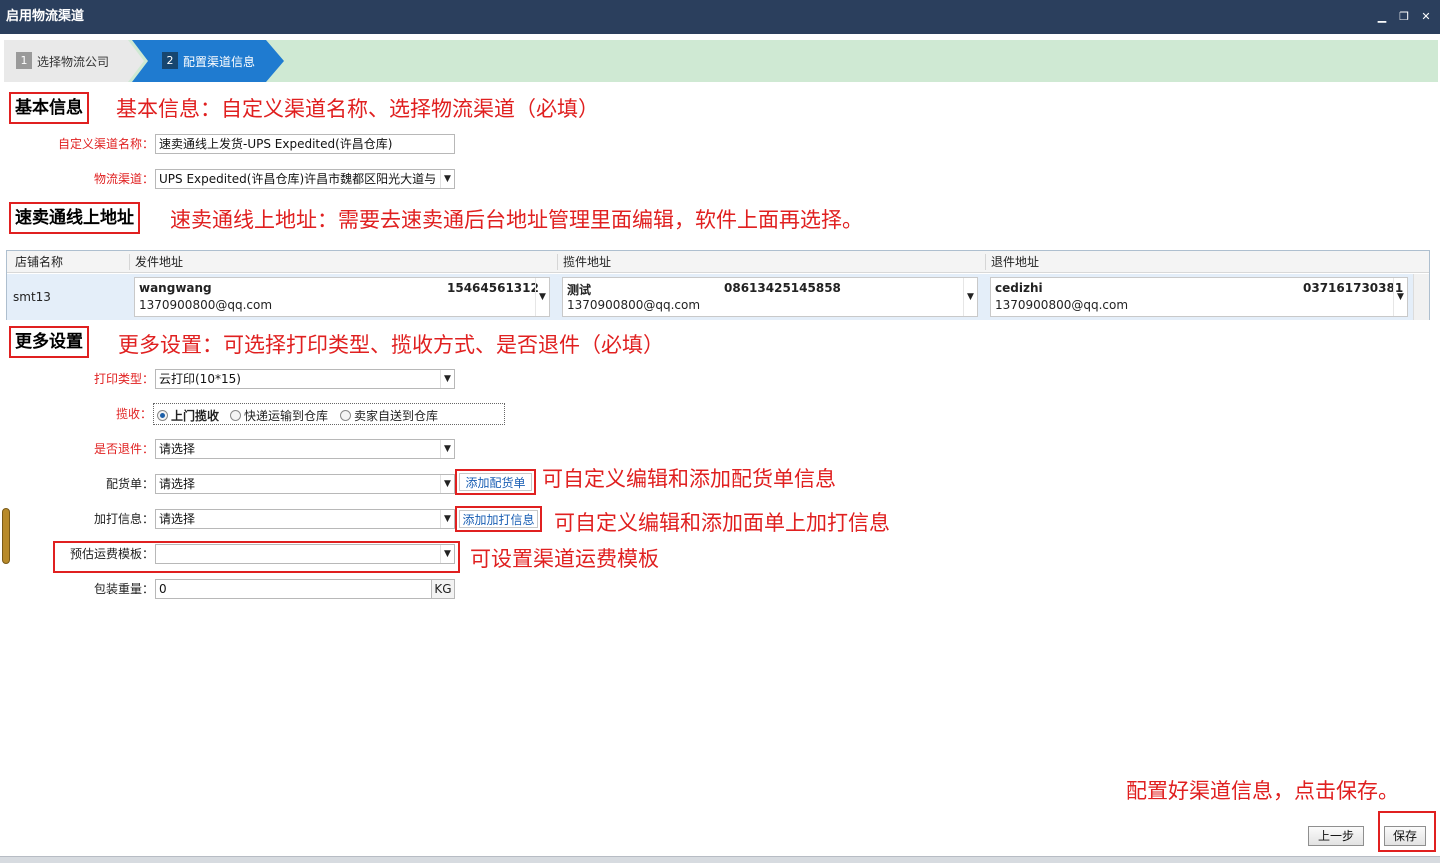 The image size is (1440, 863). Describe the element at coordinates (305, 379) in the screenshot. I see `print-type-select: 云打印(10*15) ▼` at that location.